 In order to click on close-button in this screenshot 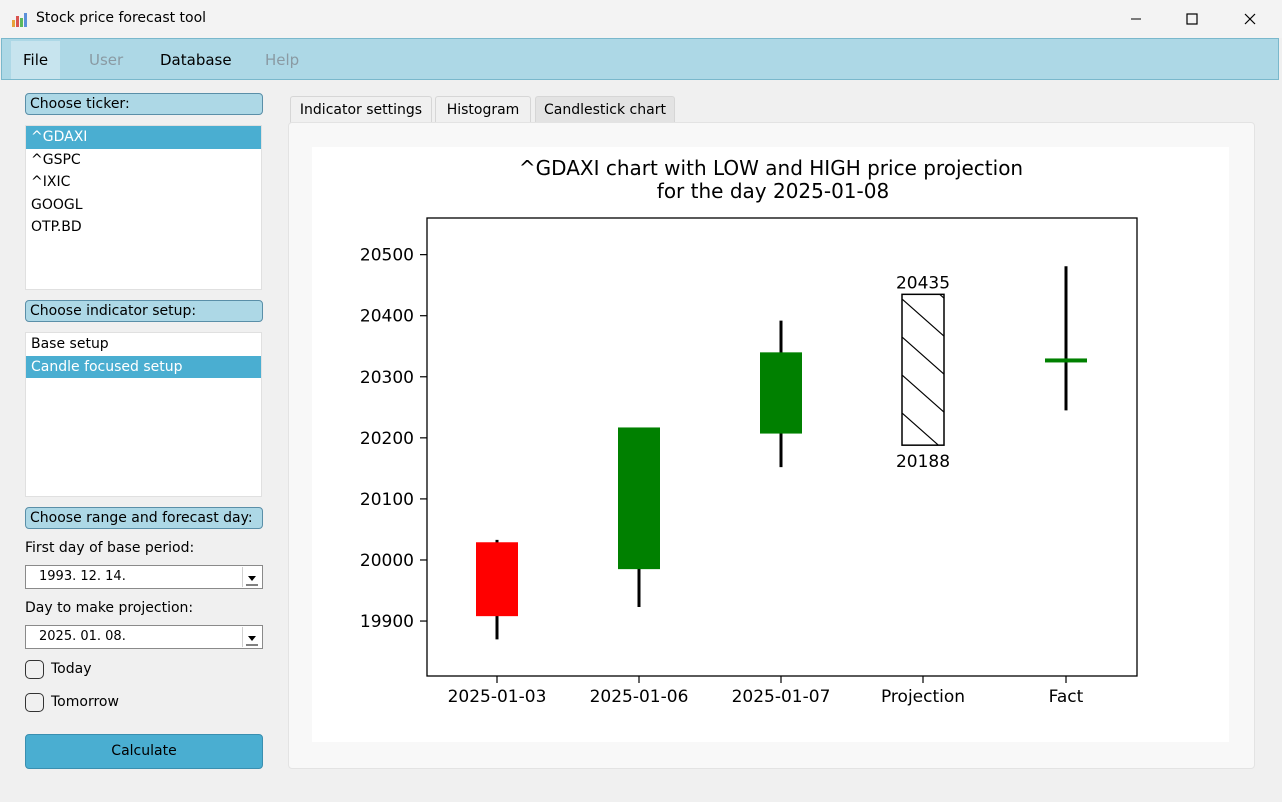, I will do `click(1250, 19)`.